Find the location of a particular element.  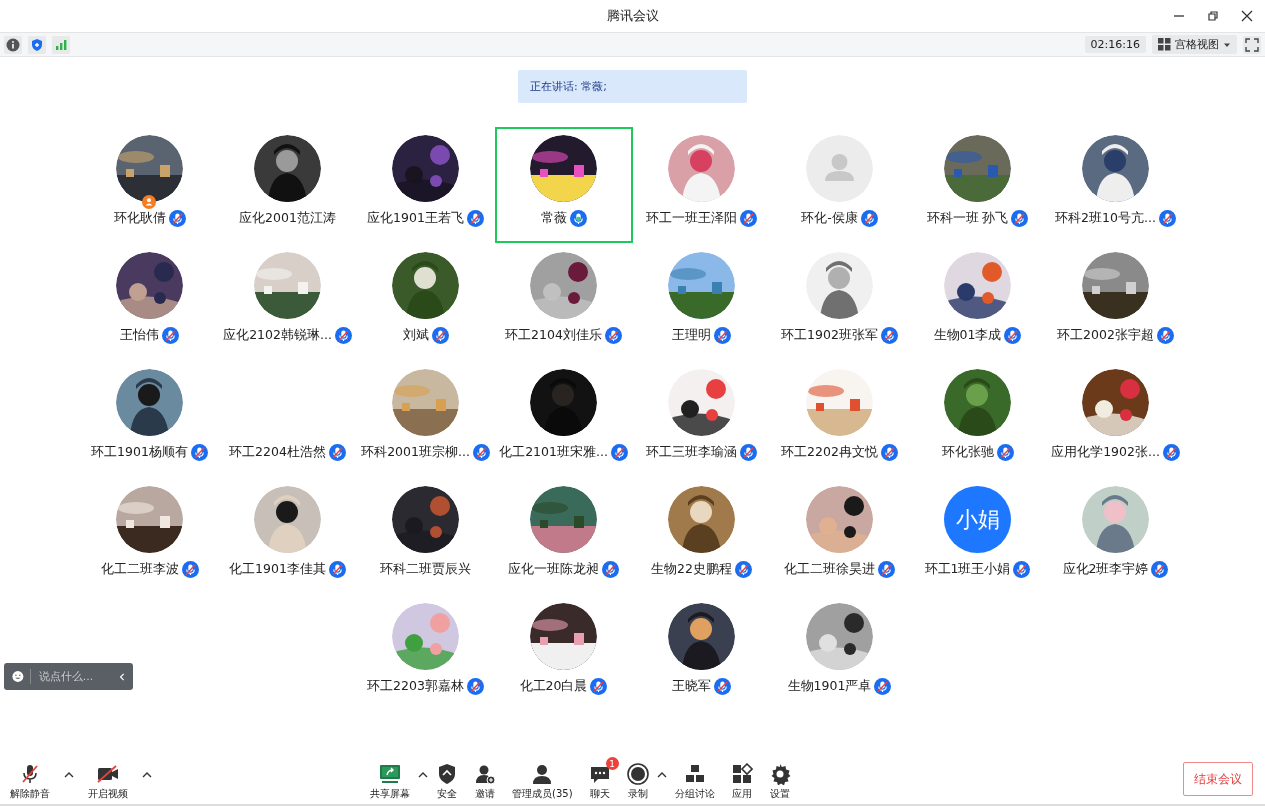

participant-name: 王晓军 is located at coordinates (691, 686).